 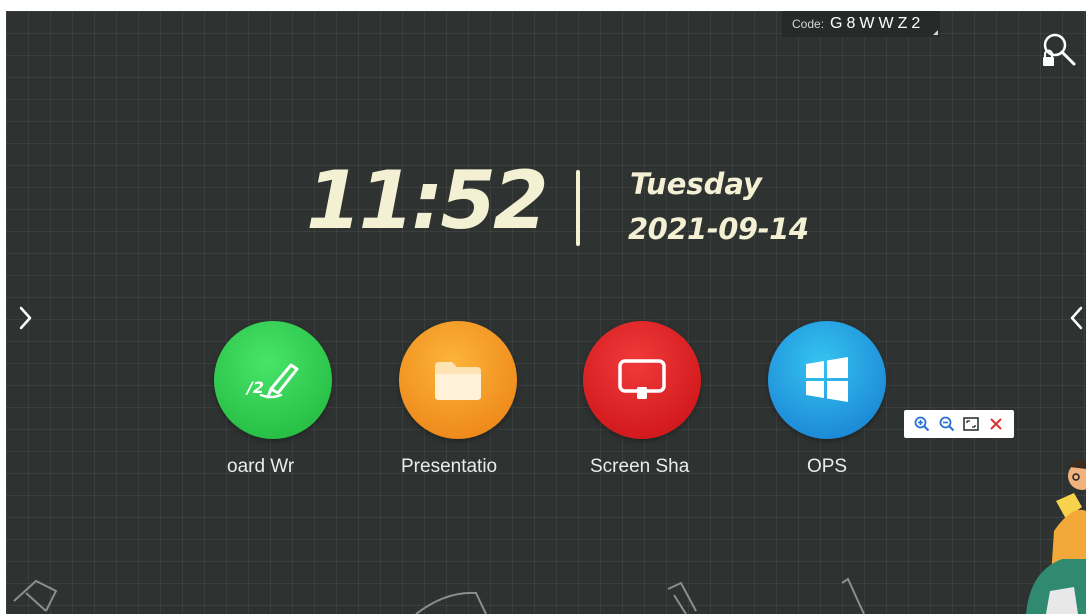 I want to click on chevron-right-icon, so click(x=25, y=318).